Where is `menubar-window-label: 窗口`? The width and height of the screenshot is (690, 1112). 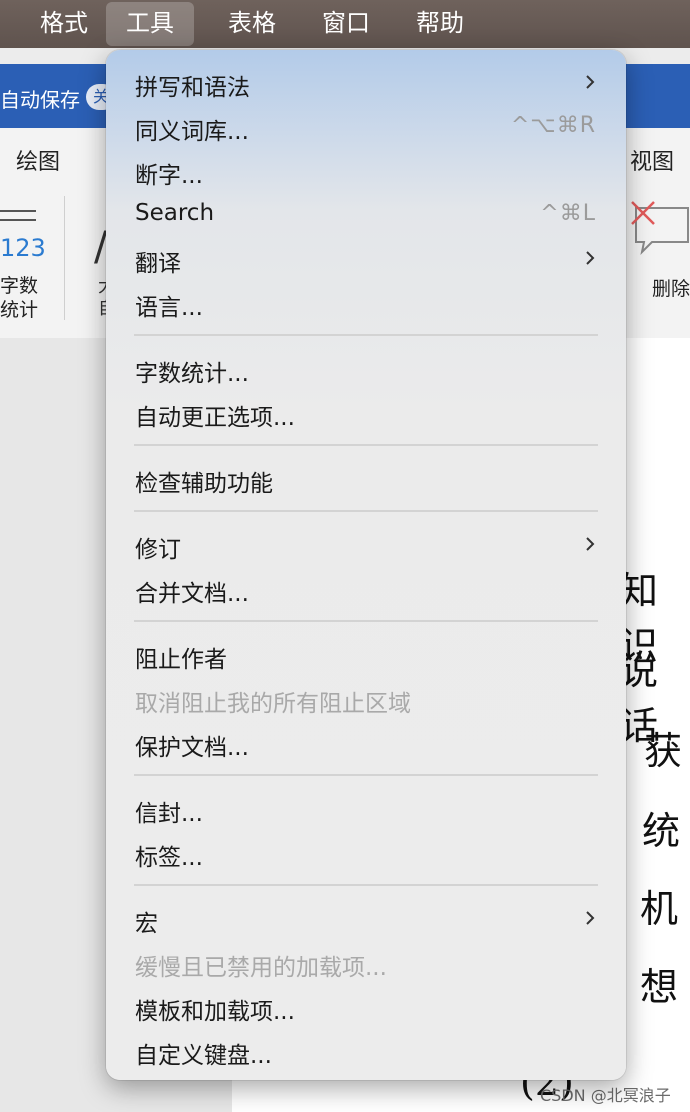
menubar-window-label: 窗口 is located at coordinates (346, 23).